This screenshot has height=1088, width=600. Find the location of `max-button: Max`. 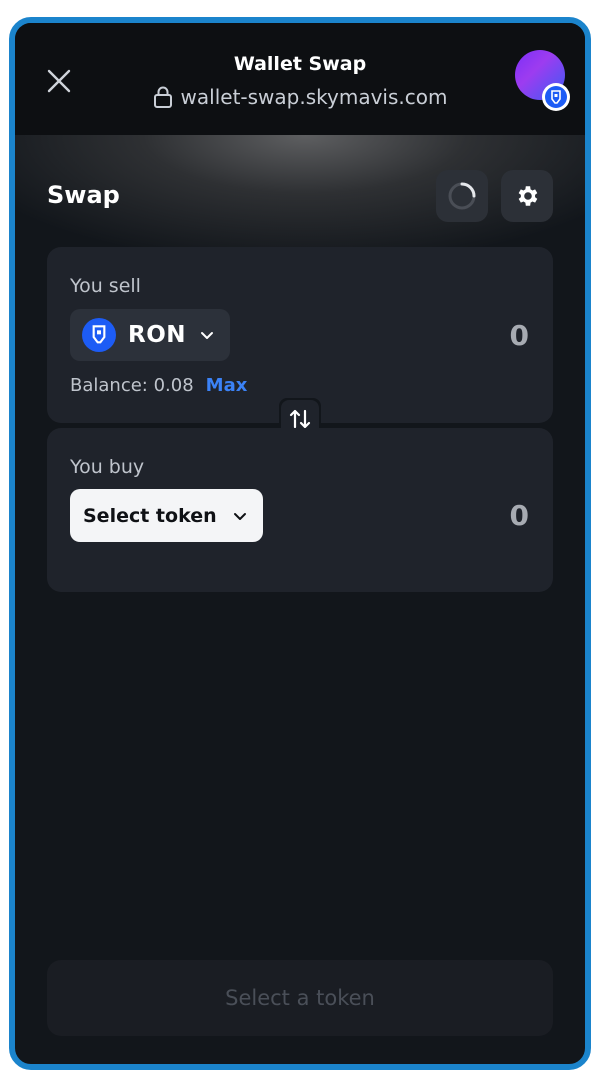

max-button: Max is located at coordinates (227, 385).